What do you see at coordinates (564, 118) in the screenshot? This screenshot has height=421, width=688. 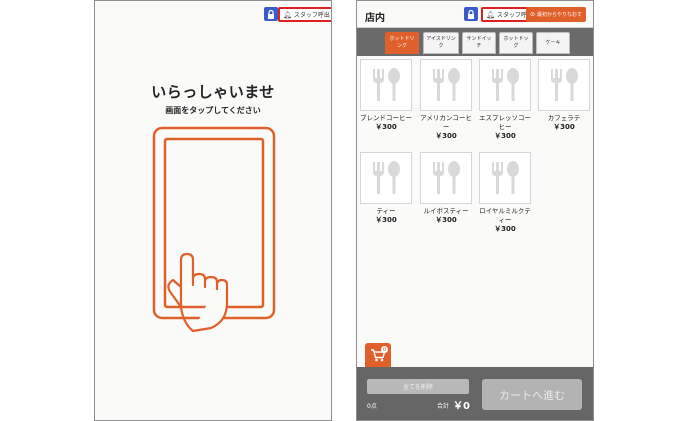 I see `product-name: カフェラテ` at bounding box center [564, 118].